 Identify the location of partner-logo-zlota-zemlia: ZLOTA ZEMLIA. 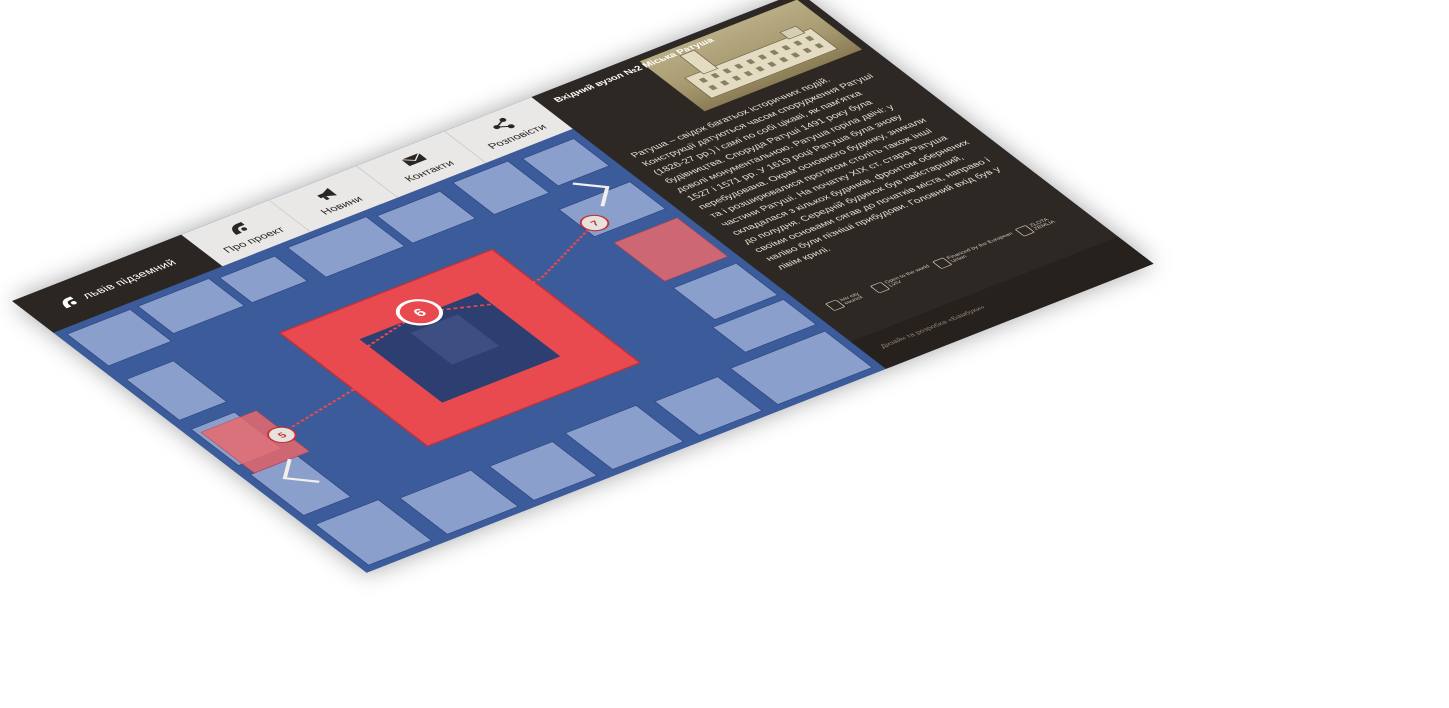
(1042, 224).